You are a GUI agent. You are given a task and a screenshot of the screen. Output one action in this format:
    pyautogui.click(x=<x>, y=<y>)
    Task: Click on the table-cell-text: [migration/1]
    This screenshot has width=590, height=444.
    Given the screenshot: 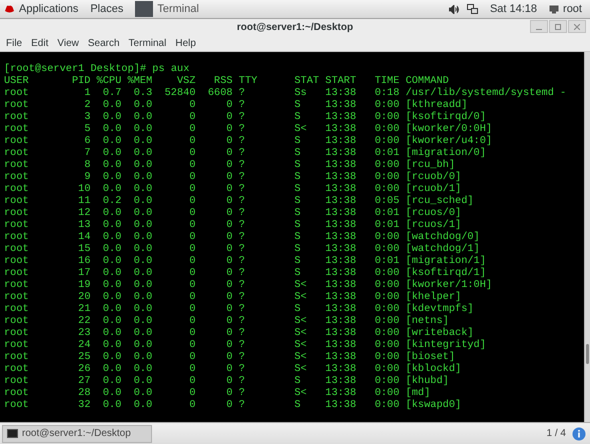 What is the action you would take?
    pyautogui.click(x=445, y=261)
    